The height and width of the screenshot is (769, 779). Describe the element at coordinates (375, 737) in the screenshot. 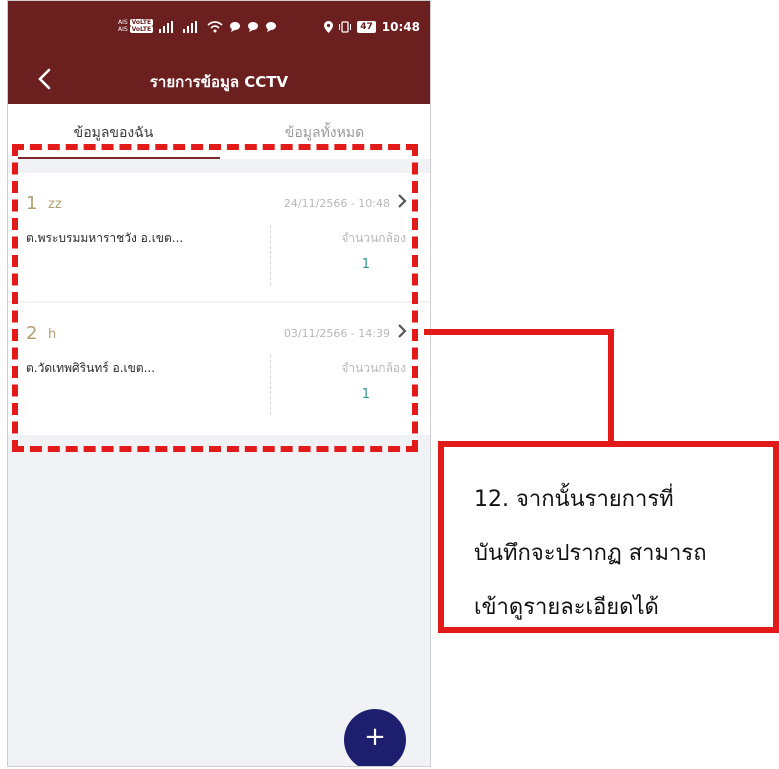

I see `add-record-button: +` at that location.